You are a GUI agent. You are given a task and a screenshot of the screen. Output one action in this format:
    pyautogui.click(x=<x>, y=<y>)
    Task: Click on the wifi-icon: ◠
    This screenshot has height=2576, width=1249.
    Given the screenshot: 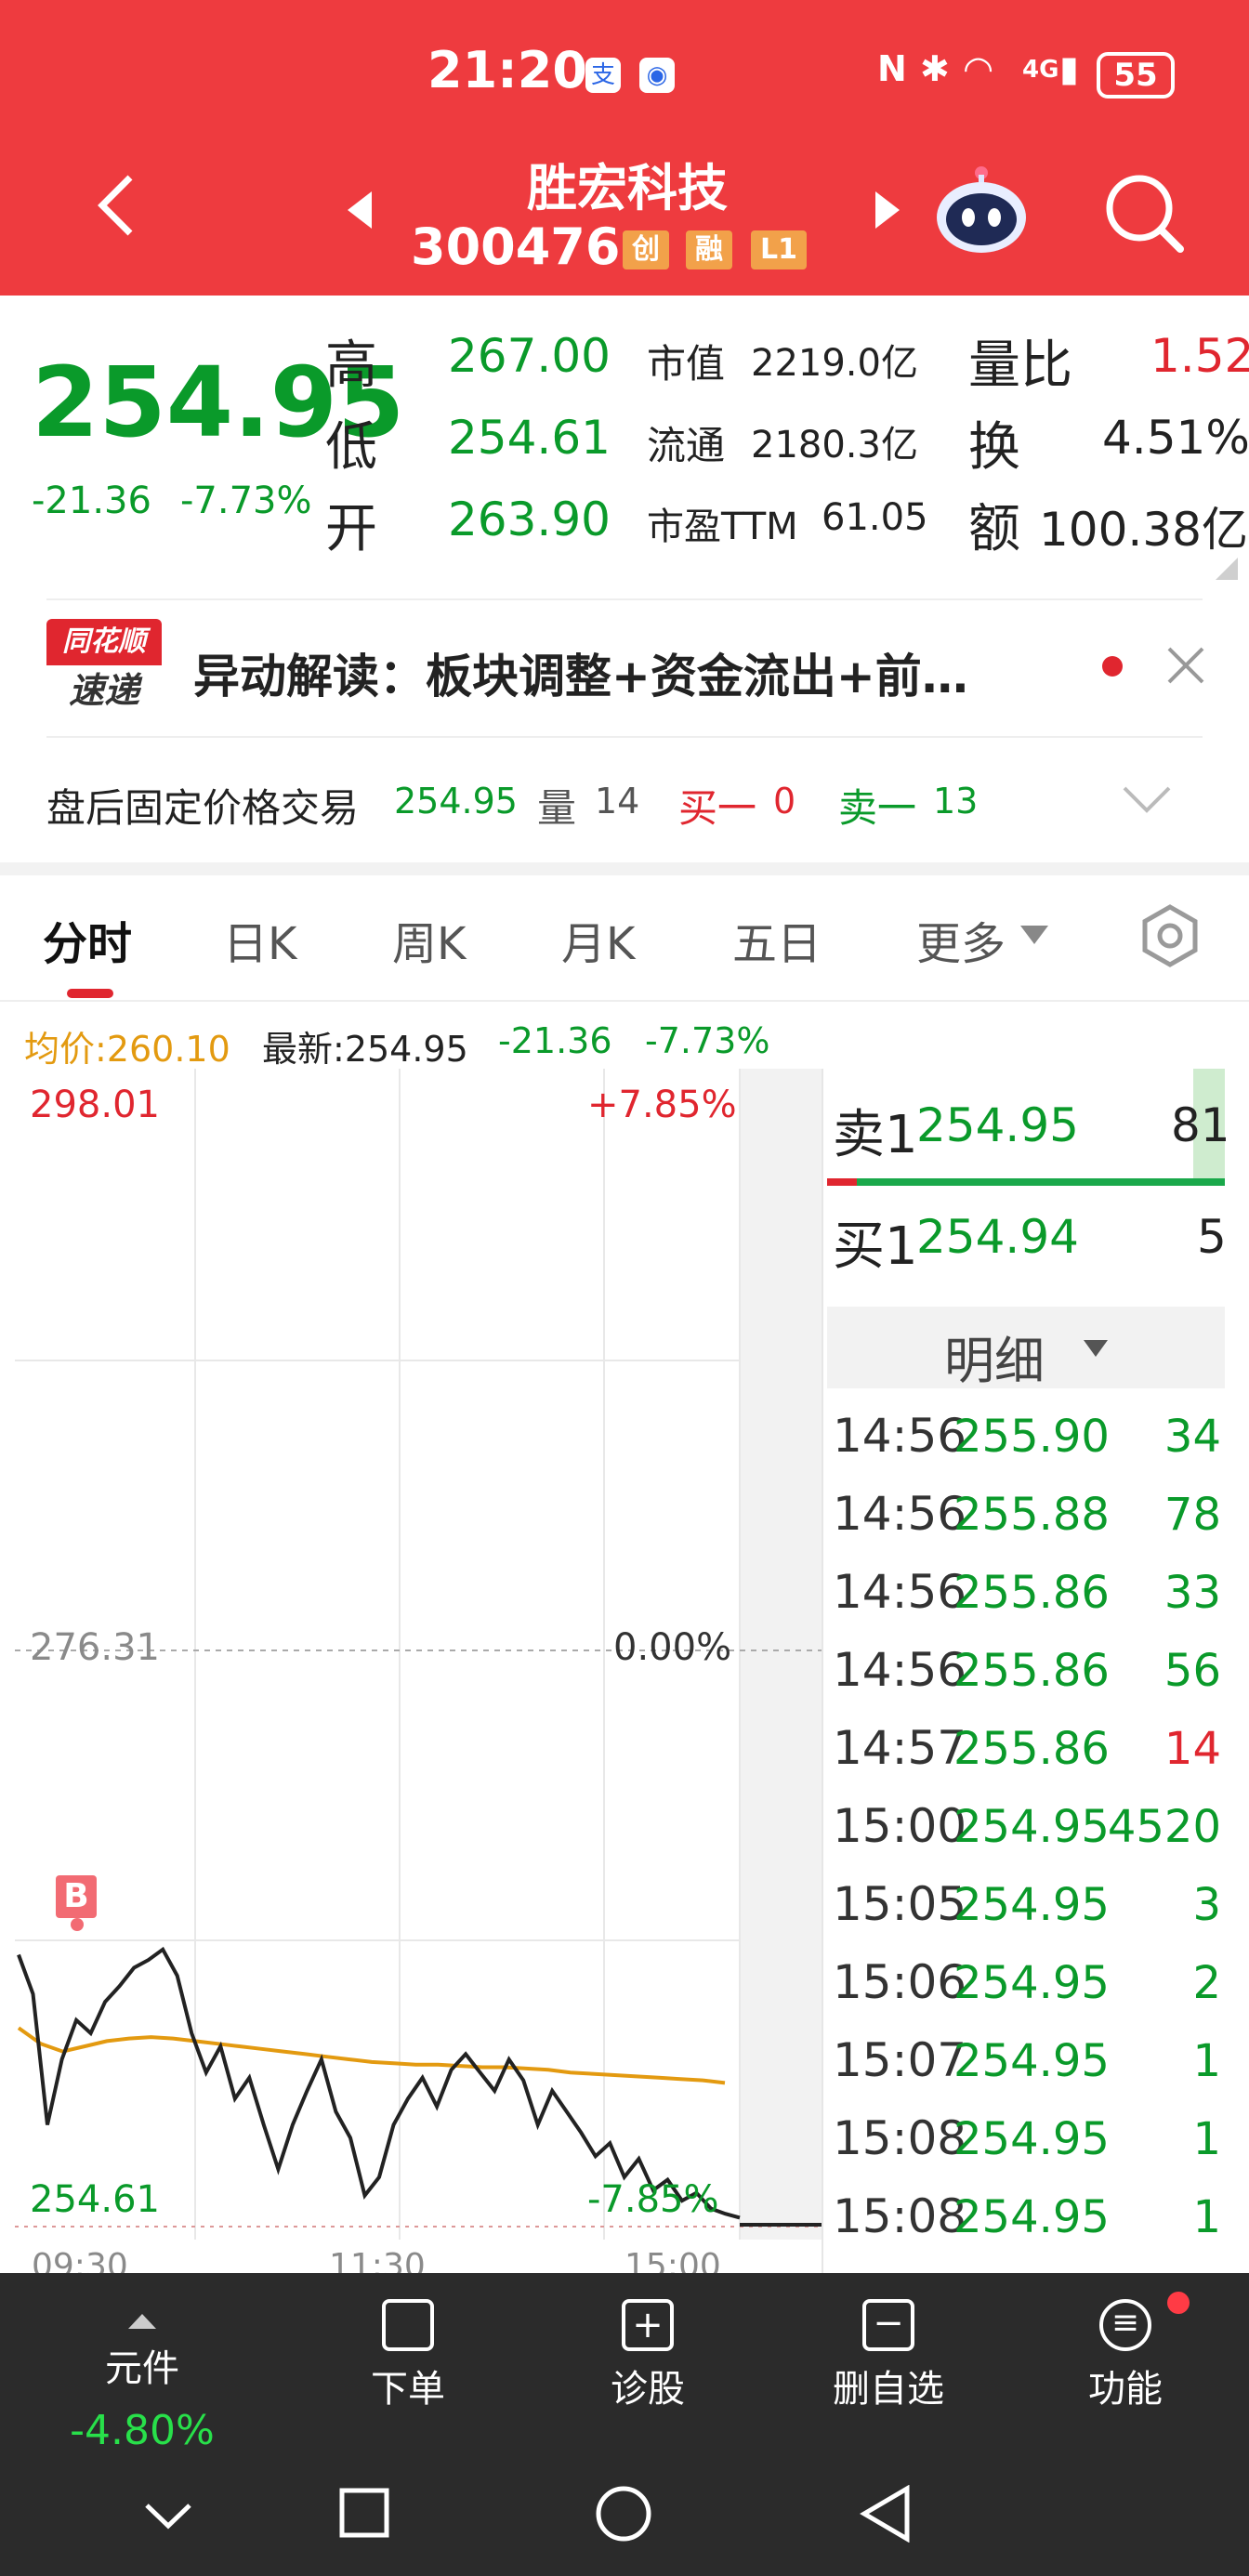 What is the action you would take?
    pyautogui.click(x=979, y=68)
    